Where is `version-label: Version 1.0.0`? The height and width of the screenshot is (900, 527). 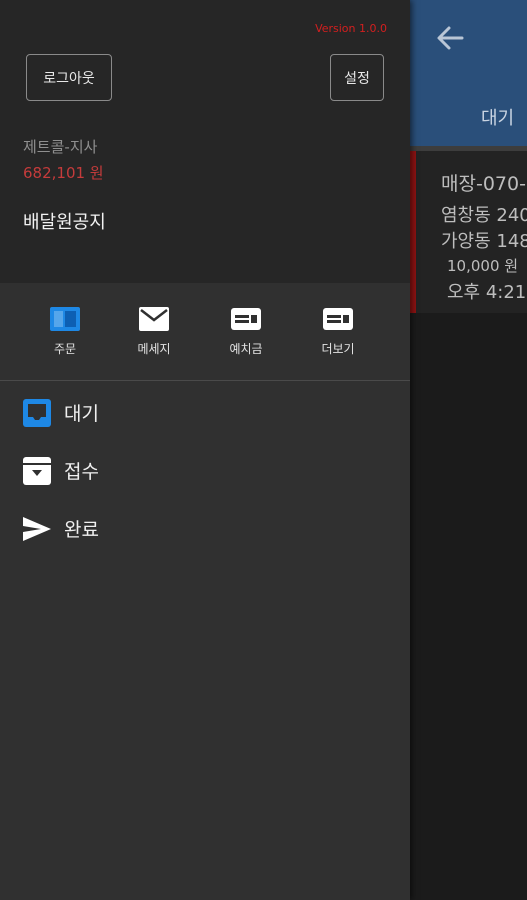 version-label: Version 1.0.0 is located at coordinates (351, 28).